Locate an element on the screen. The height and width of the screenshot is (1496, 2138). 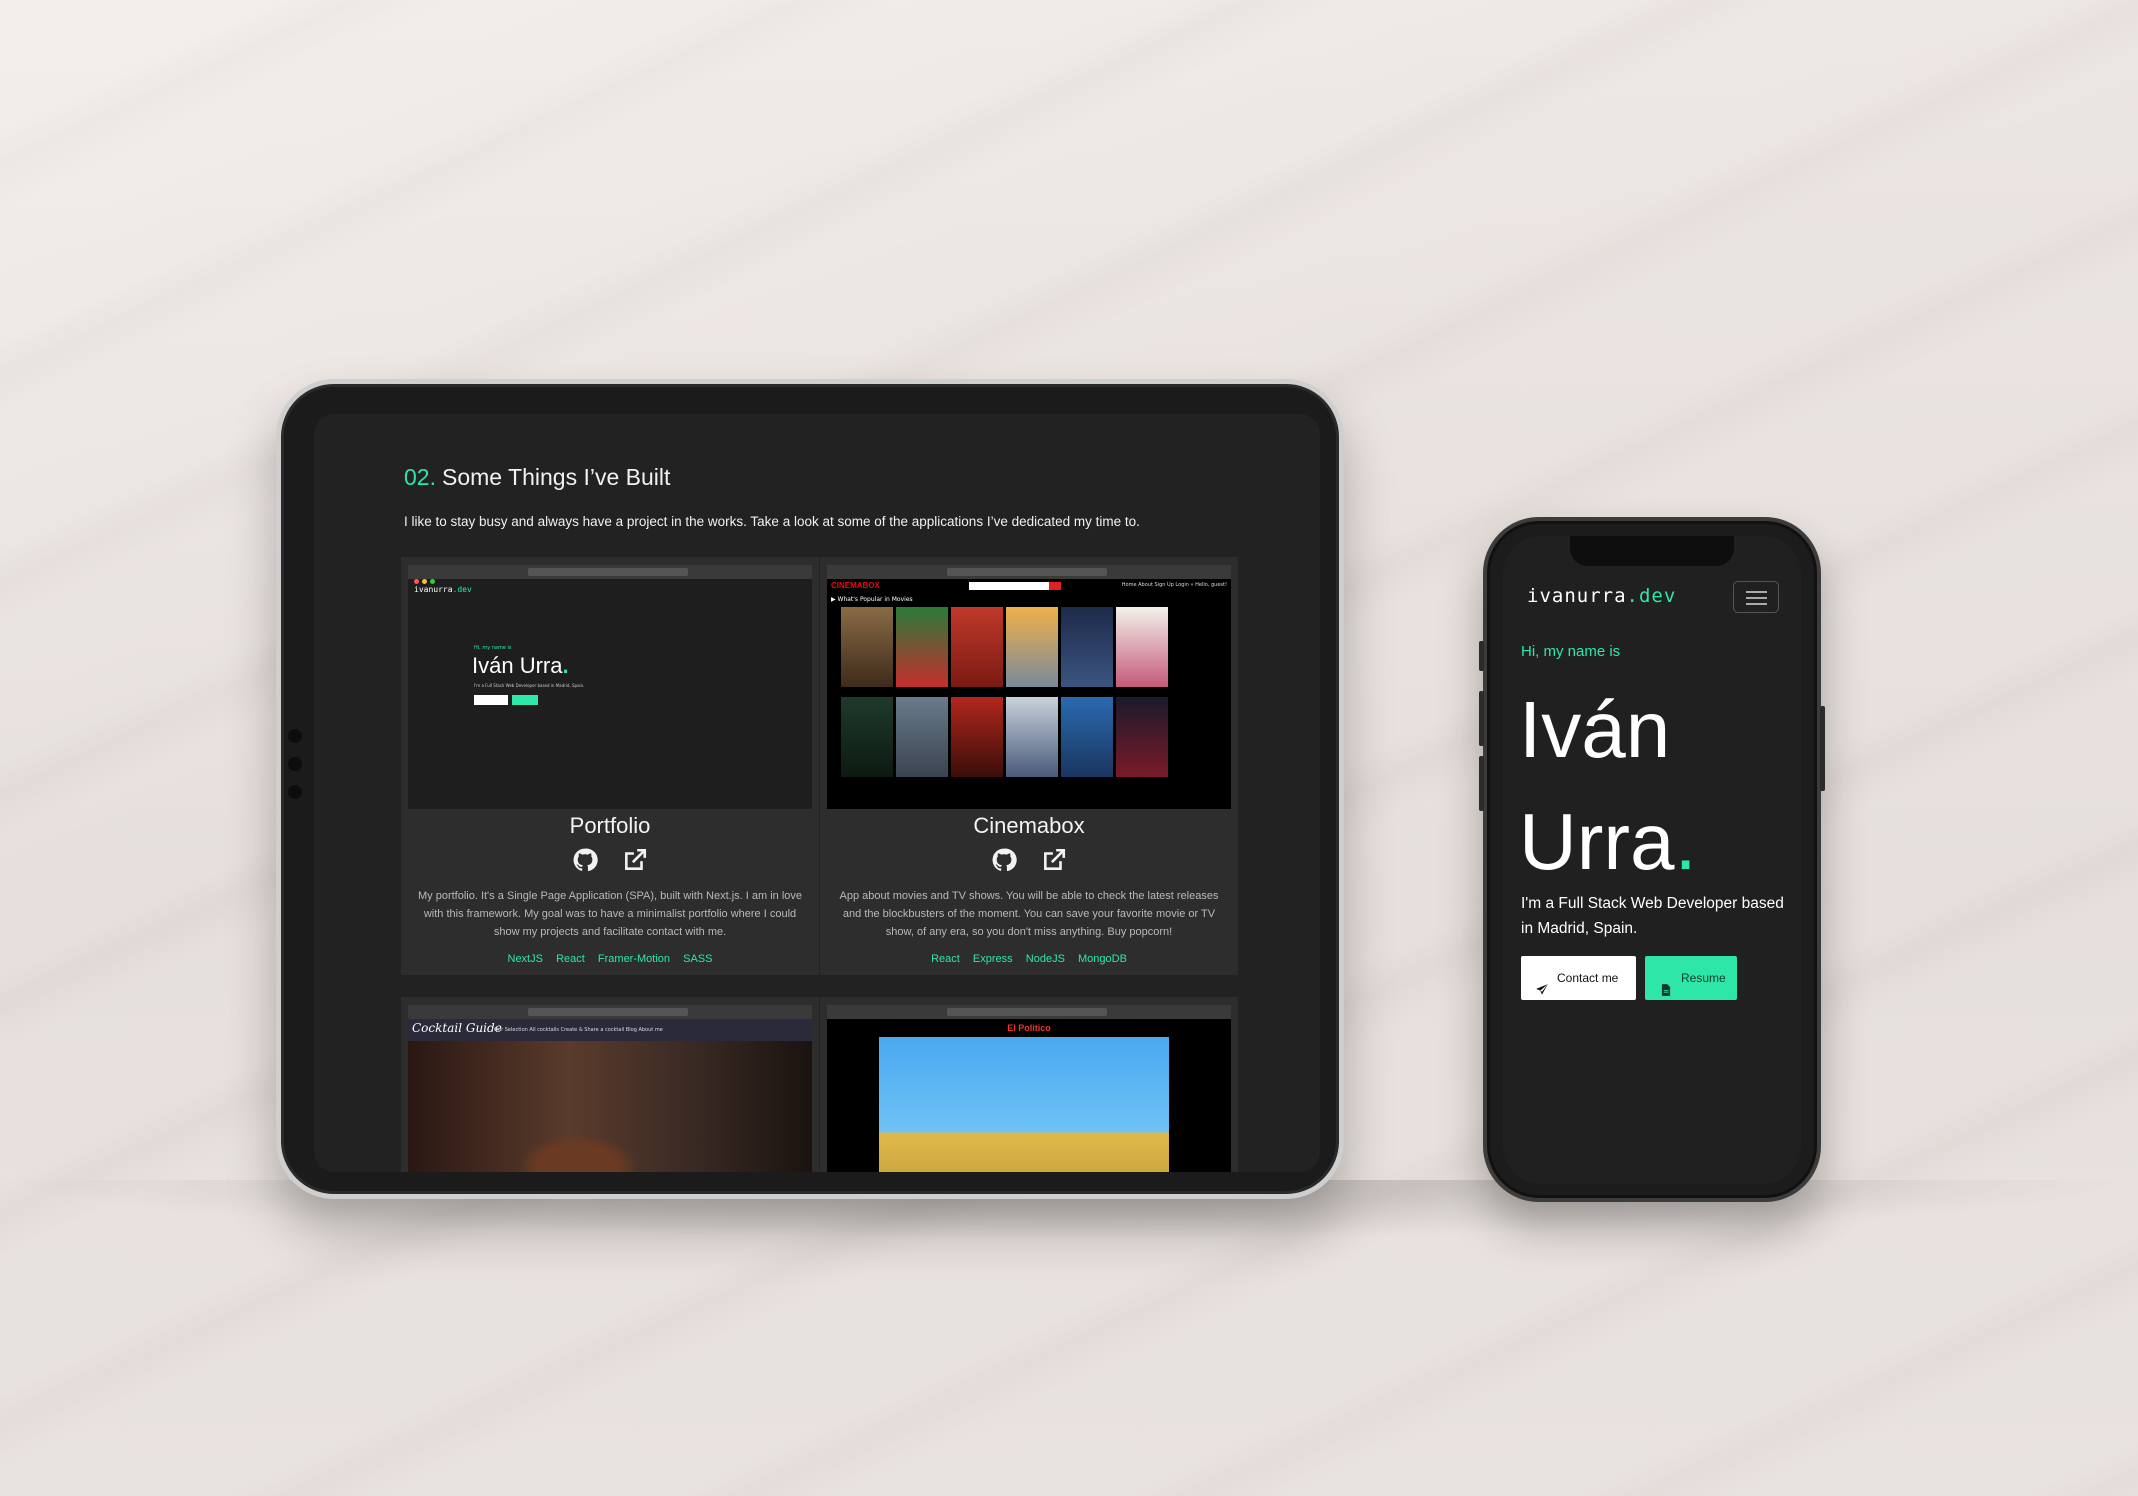
tag: MongoDB is located at coordinates (1102, 959).